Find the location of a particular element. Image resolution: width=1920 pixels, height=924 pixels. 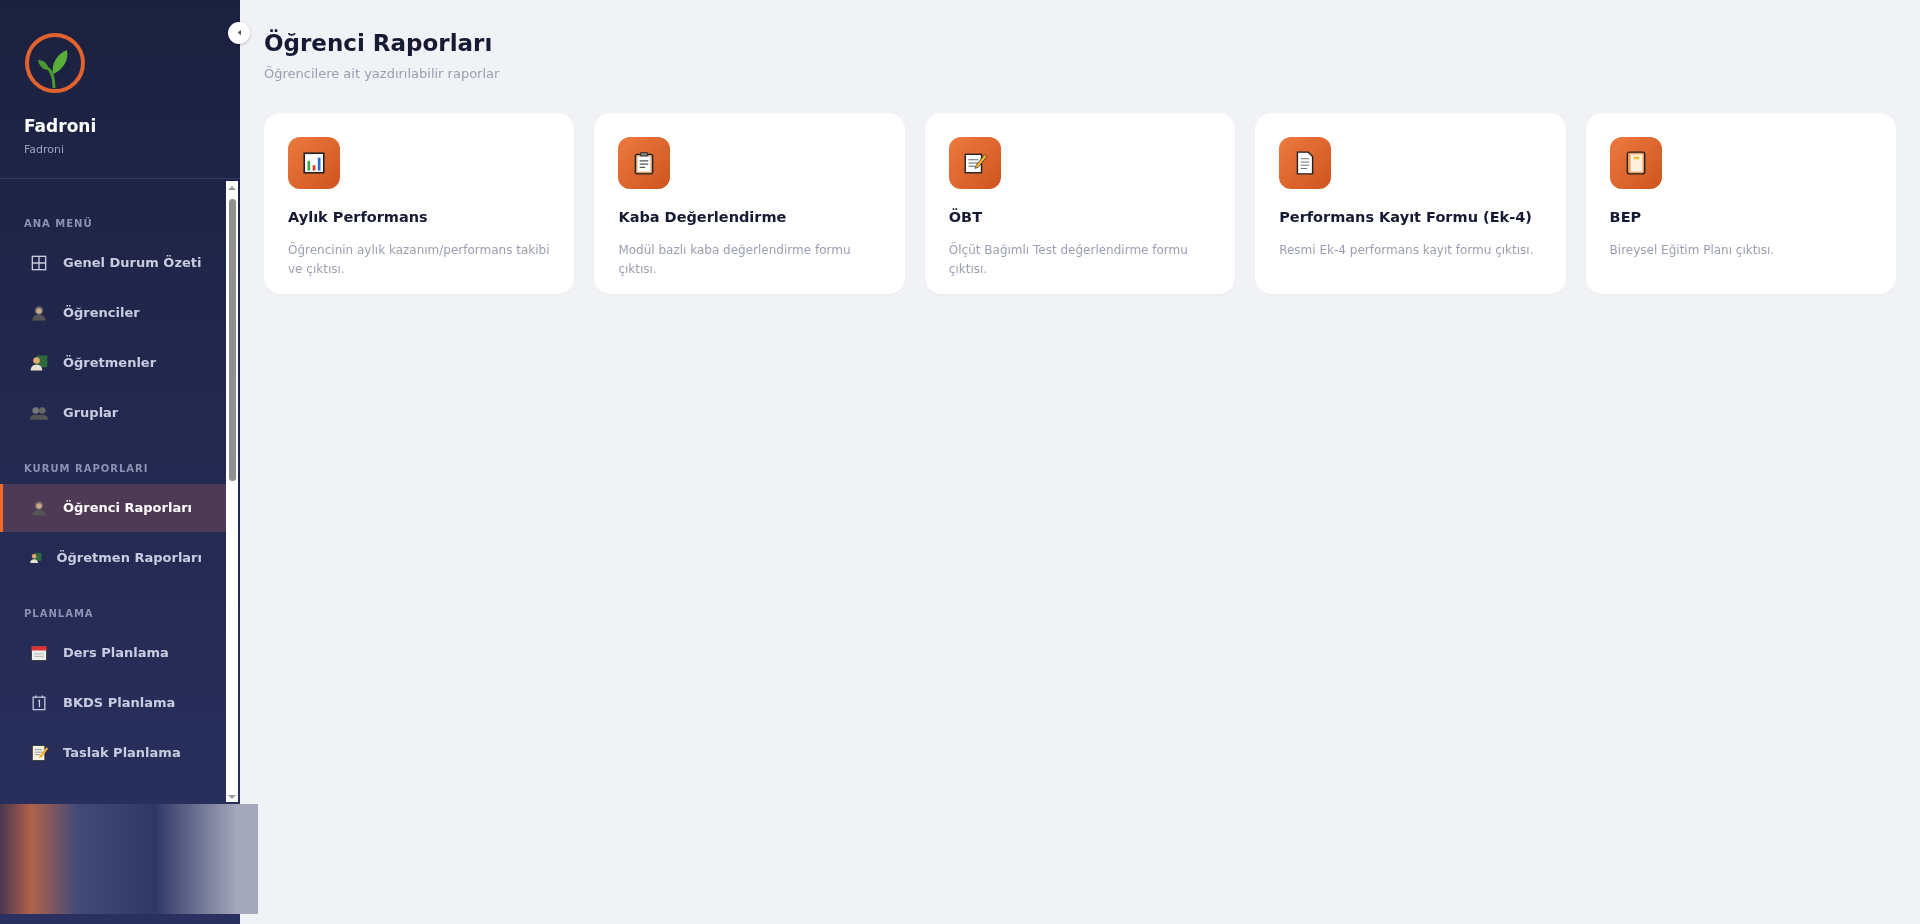

section-heading: ANA MENÜ is located at coordinates (58, 223).